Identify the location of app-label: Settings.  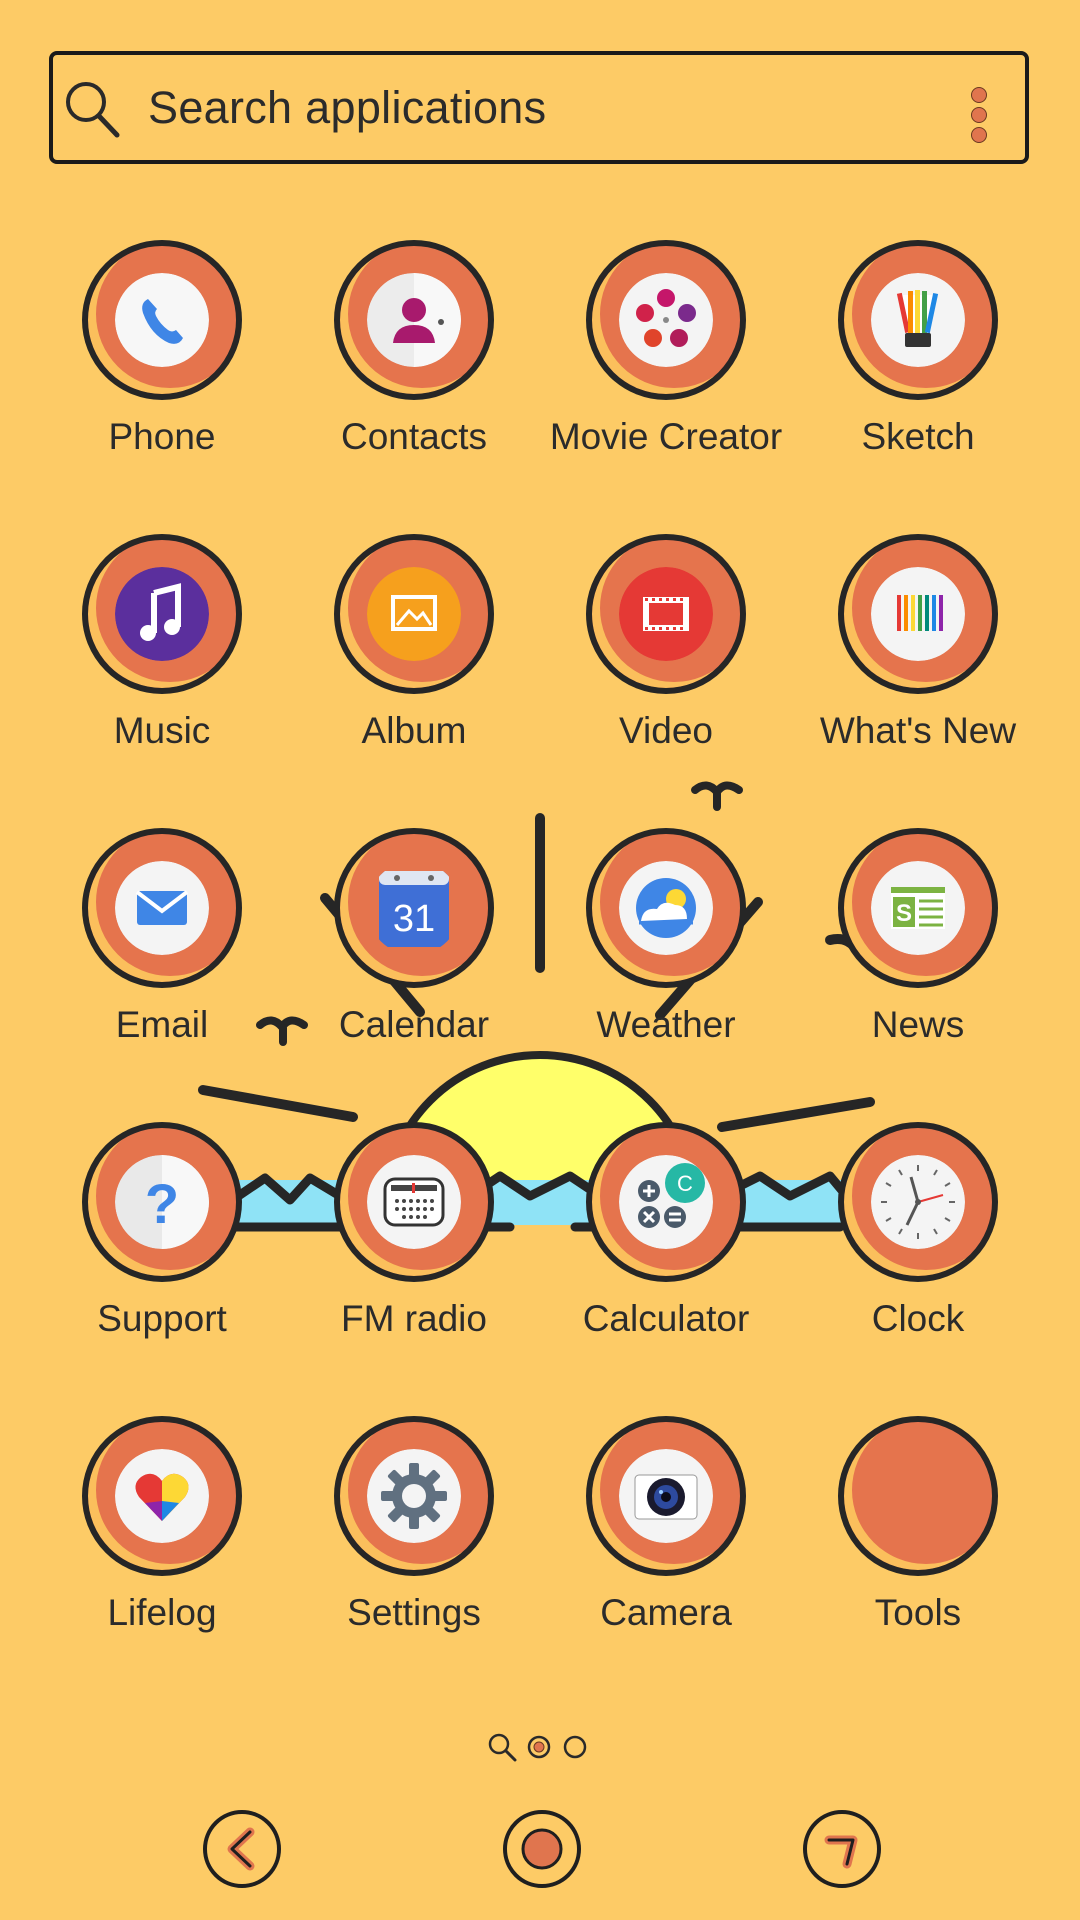
(414, 1612).